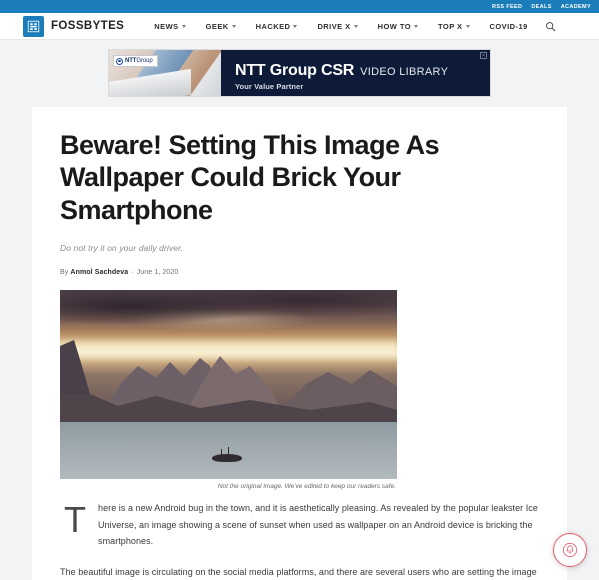 The width and height of the screenshot is (599, 580). I want to click on ad-logo-ntt: NTT, so click(131, 61).